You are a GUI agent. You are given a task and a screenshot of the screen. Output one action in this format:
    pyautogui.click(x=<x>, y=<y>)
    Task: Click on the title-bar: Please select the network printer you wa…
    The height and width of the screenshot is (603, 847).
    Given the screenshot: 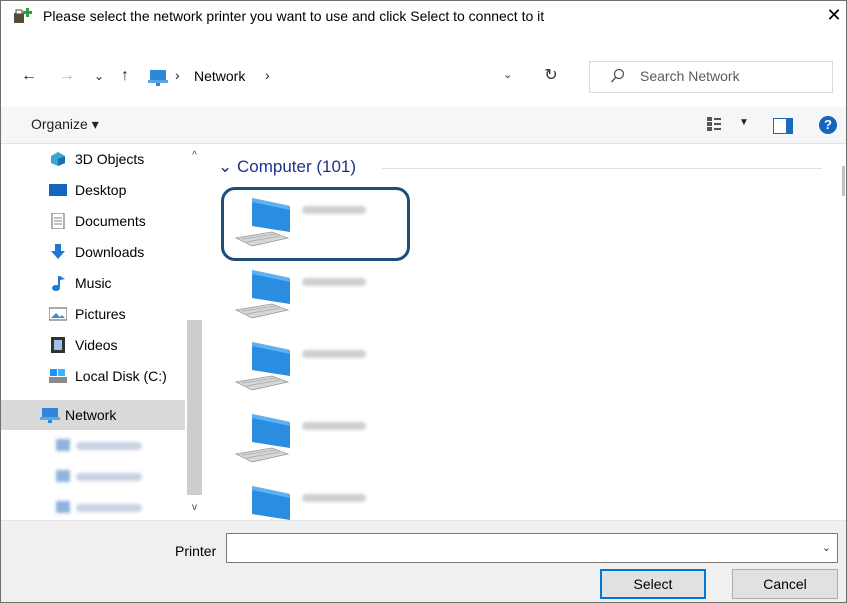 What is the action you would take?
    pyautogui.click(x=423, y=16)
    